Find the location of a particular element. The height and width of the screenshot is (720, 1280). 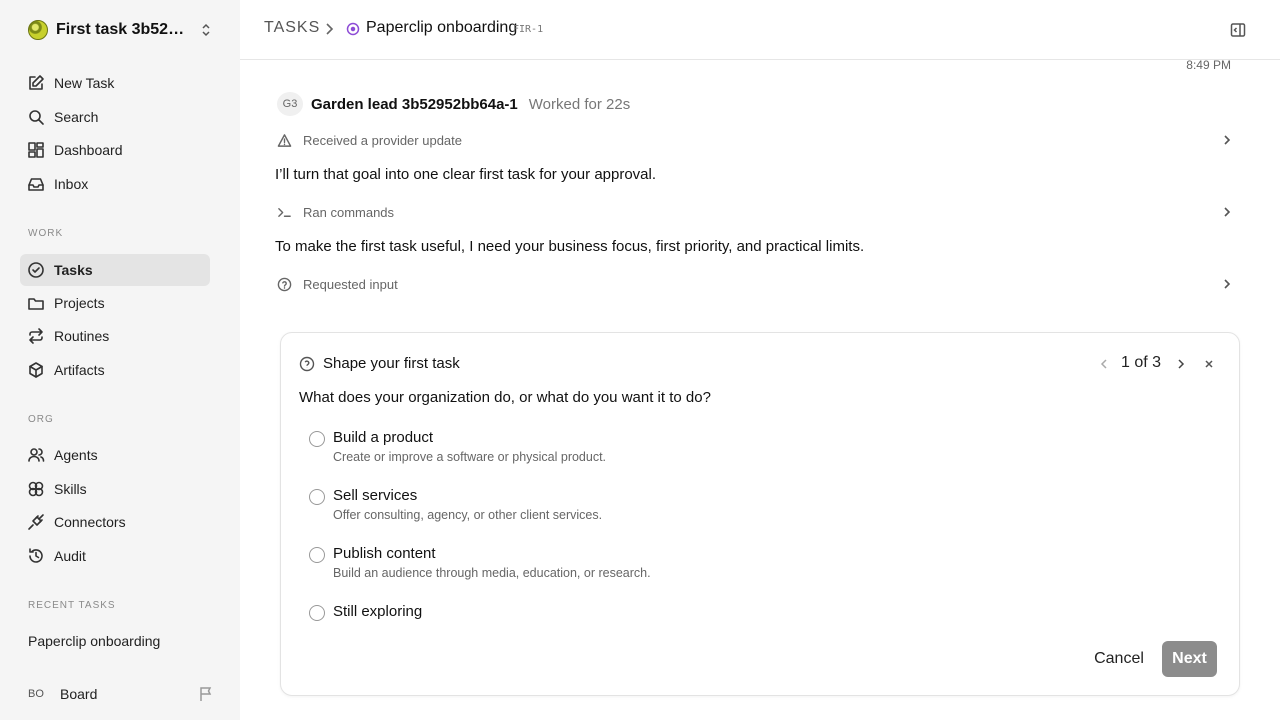

card-title: Shape your first task is located at coordinates (391, 363).